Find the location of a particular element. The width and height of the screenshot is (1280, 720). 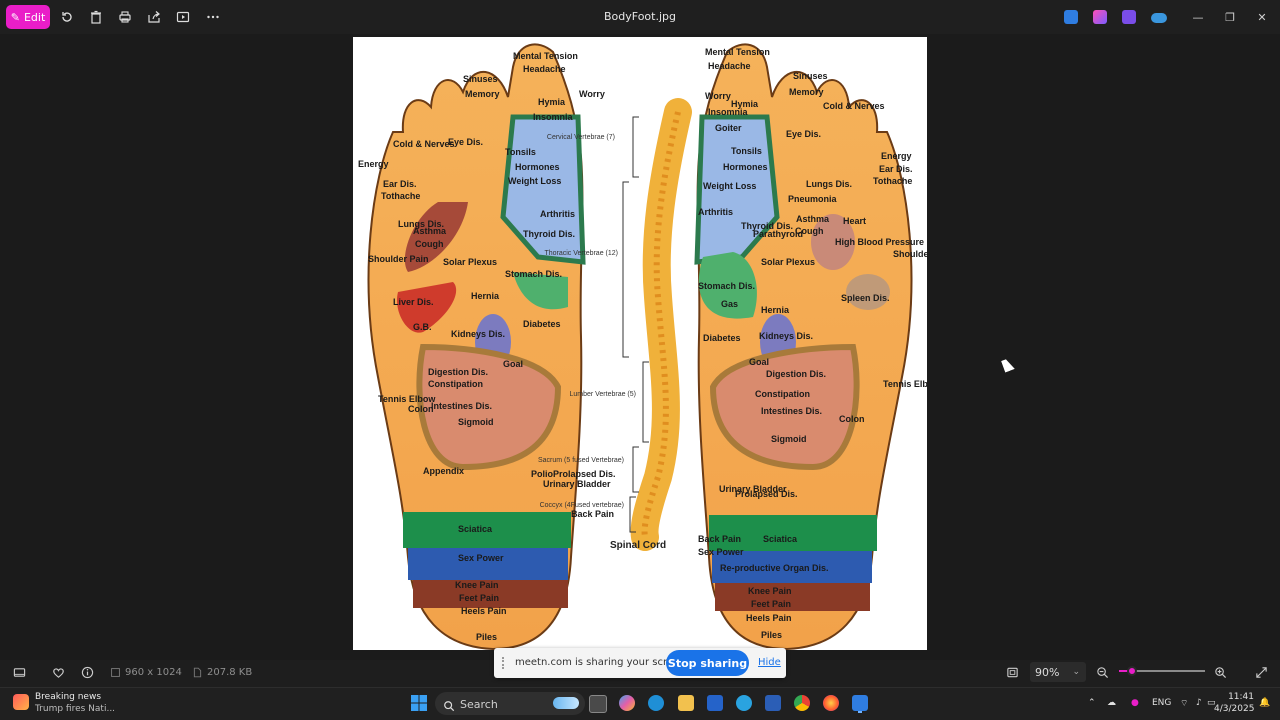

print-icon is located at coordinates (125, 17).